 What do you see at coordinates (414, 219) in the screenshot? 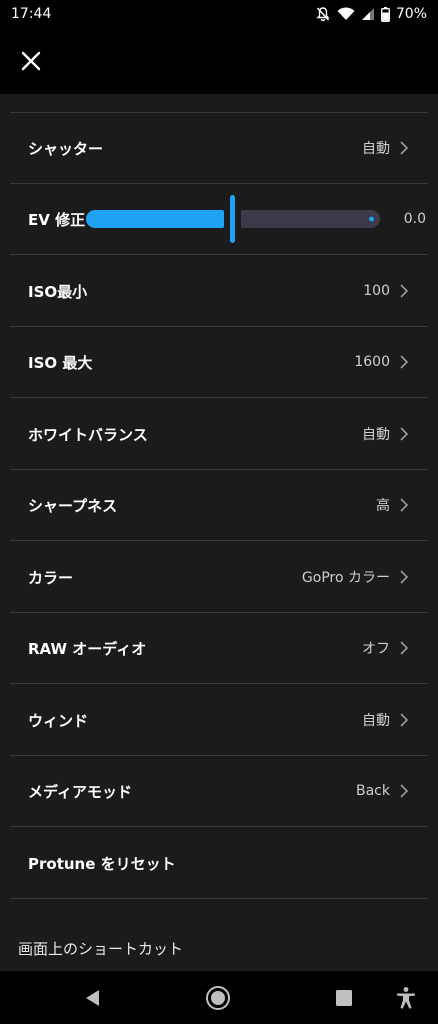
I see `ev-value: 0.0` at bounding box center [414, 219].